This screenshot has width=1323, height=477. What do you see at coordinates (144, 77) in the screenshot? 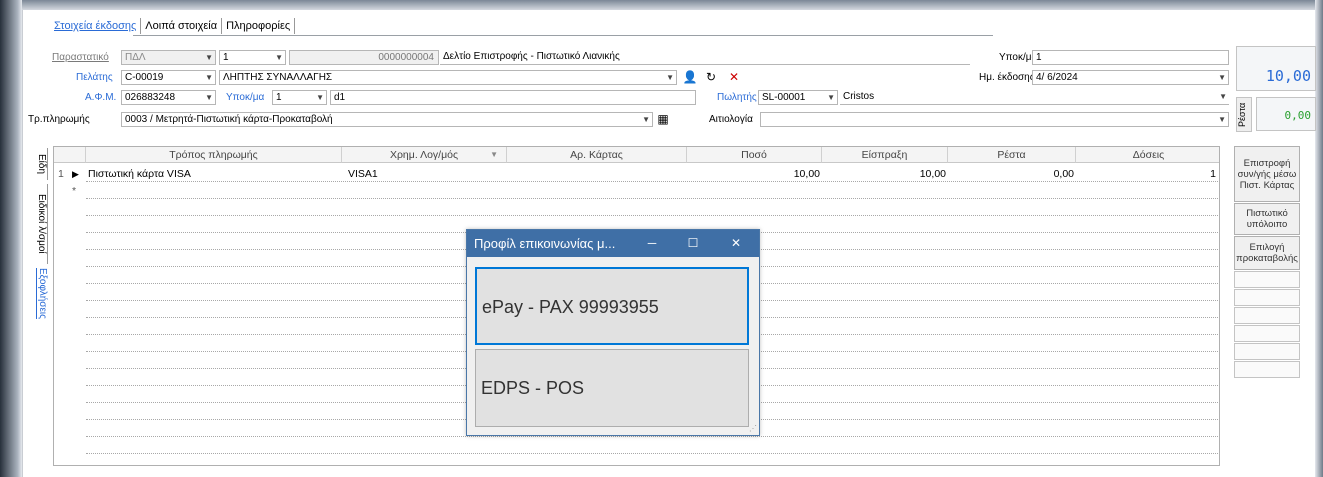
I see `customer-code: C-00019` at bounding box center [144, 77].